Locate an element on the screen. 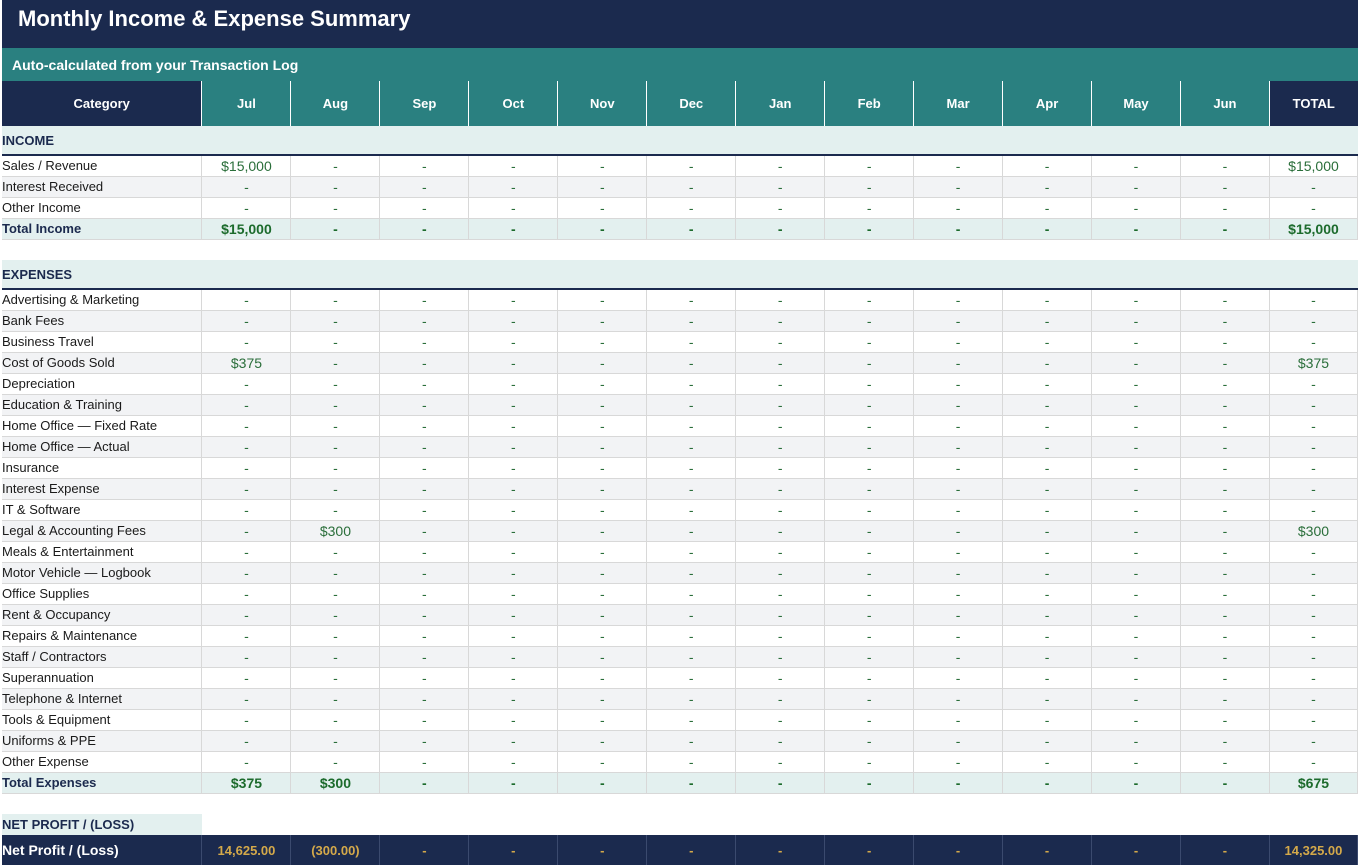 This screenshot has height=866, width=1358. net-profit-cell-jan: - is located at coordinates (780, 850).